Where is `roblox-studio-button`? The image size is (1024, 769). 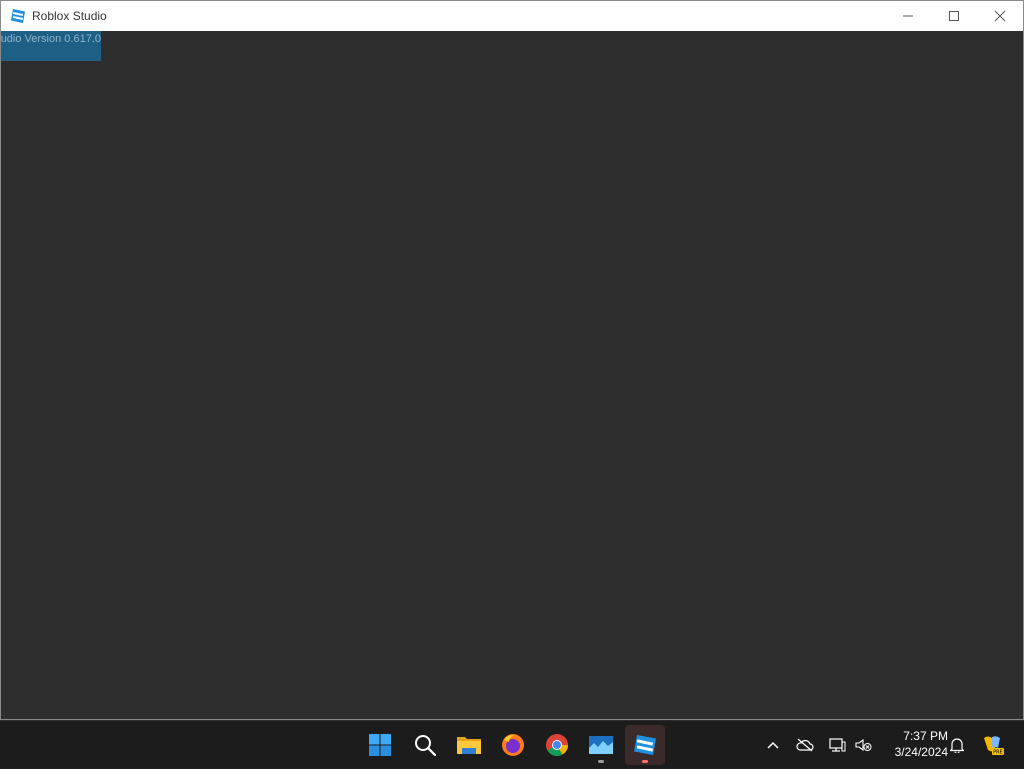
roblox-studio-button is located at coordinates (645, 745).